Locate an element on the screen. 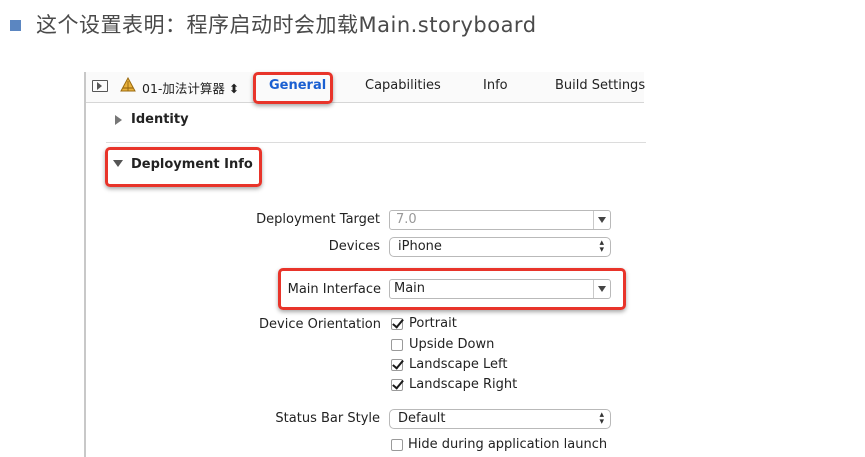 The image size is (865, 457). device-orientation-label: Device Orientation is located at coordinates (320, 324).